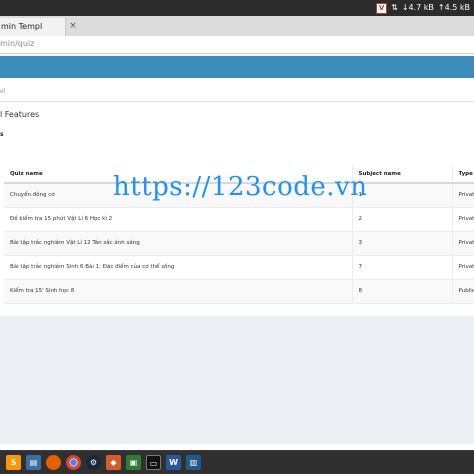 This screenshot has height=474, width=474. Describe the element at coordinates (237, 67) in the screenshot. I see `app-top-navbar` at that location.